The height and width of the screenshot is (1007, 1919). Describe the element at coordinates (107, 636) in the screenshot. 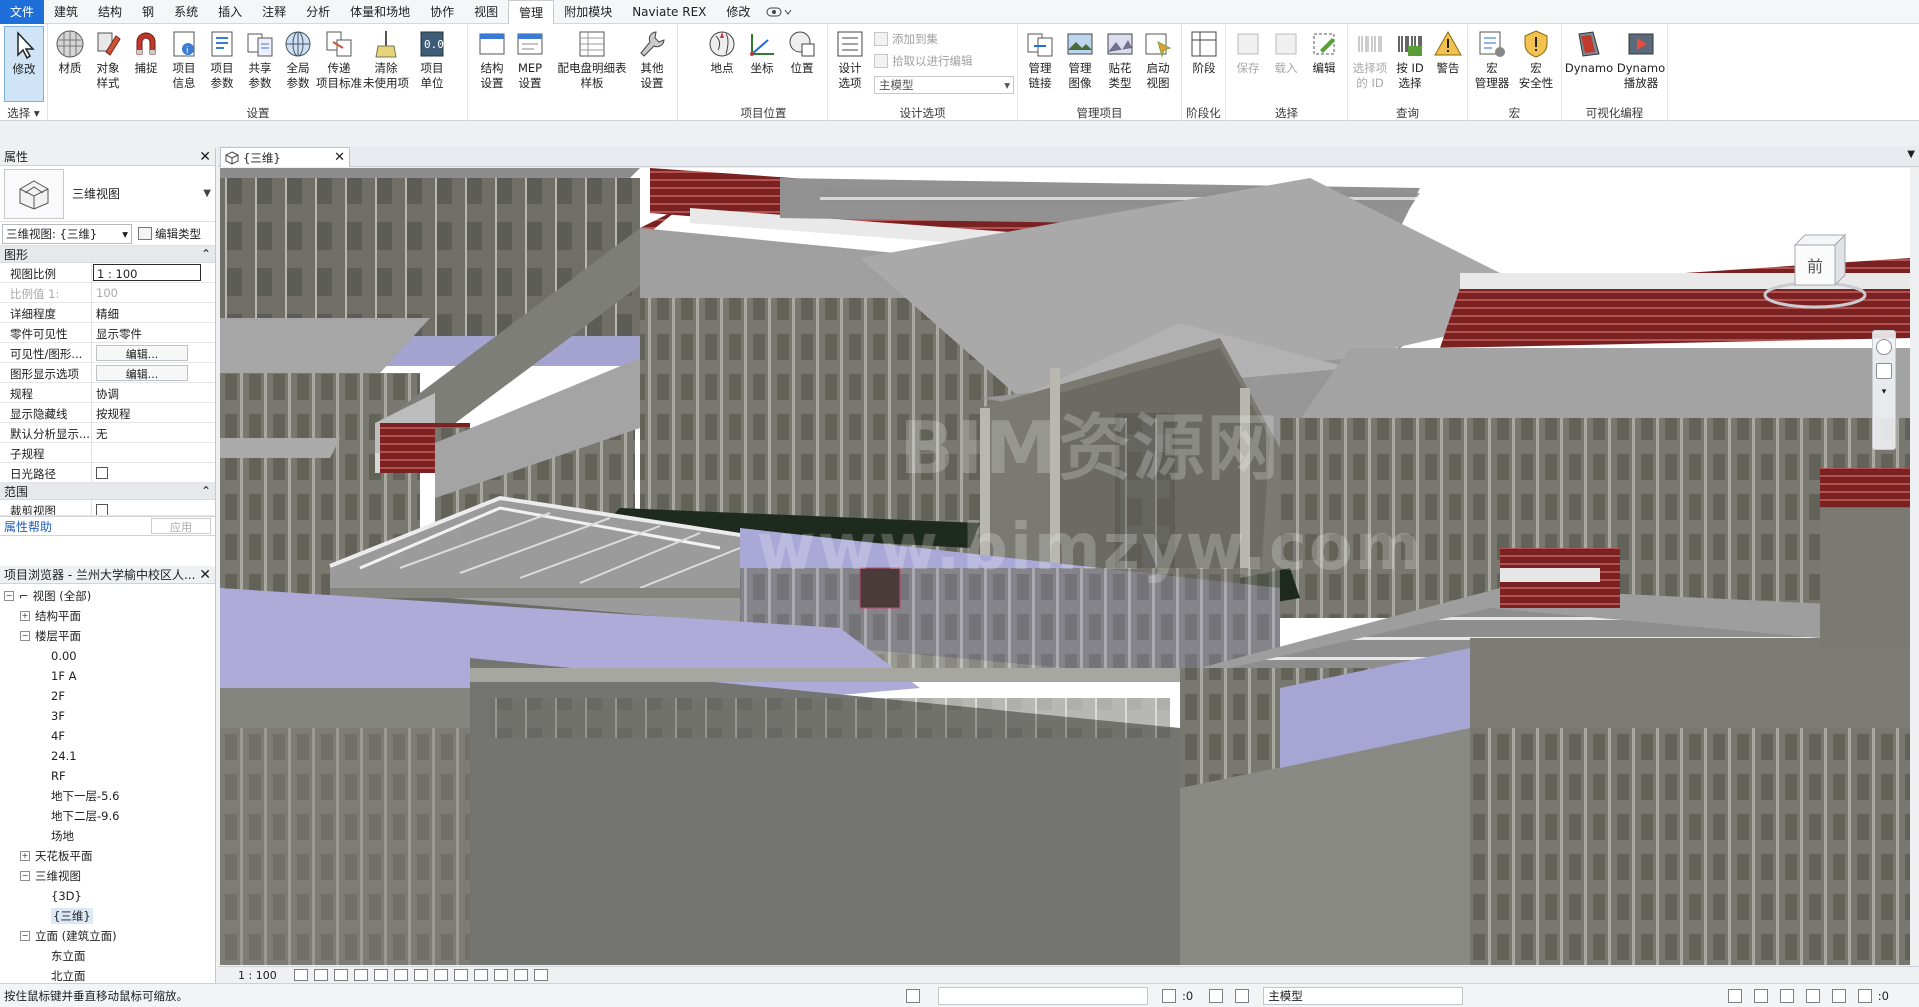

I see `tree-node: − 楼层平面` at that location.